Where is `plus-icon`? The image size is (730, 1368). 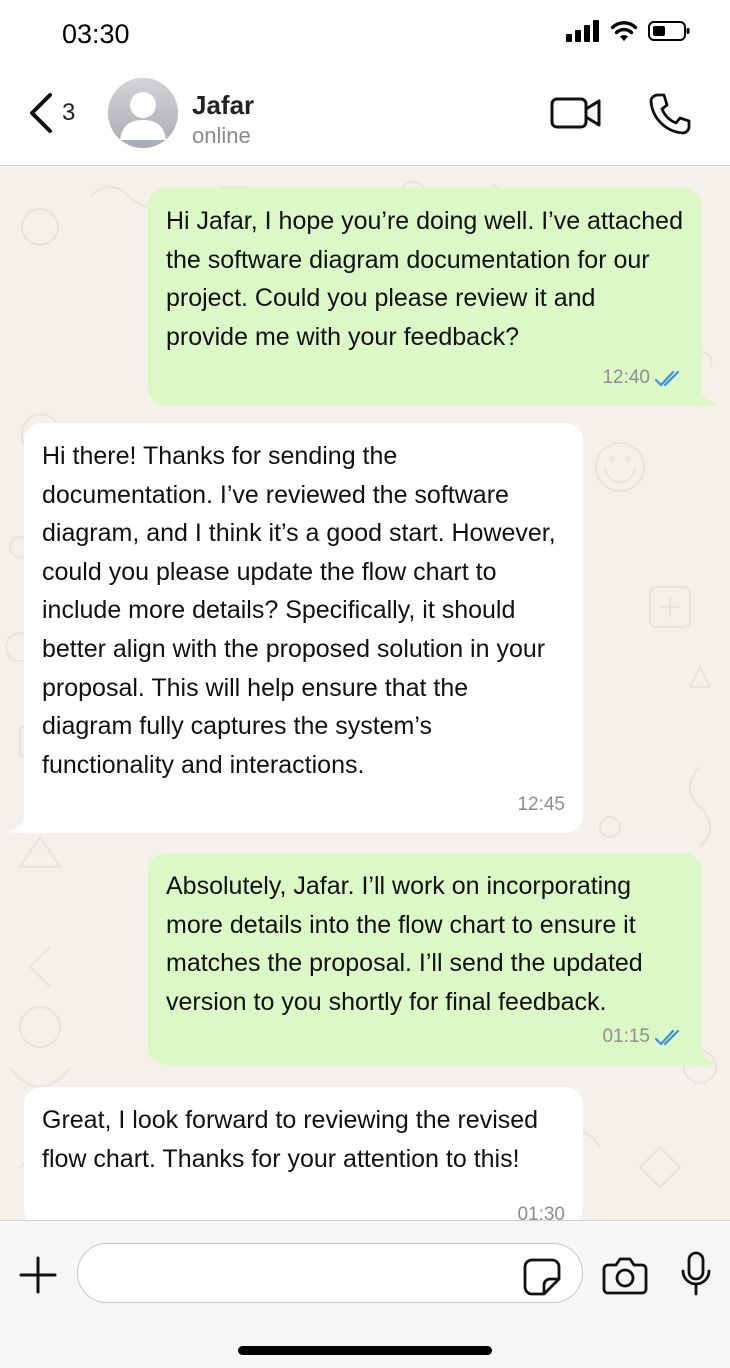
plus-icon is located at coordinates (38, 1275).